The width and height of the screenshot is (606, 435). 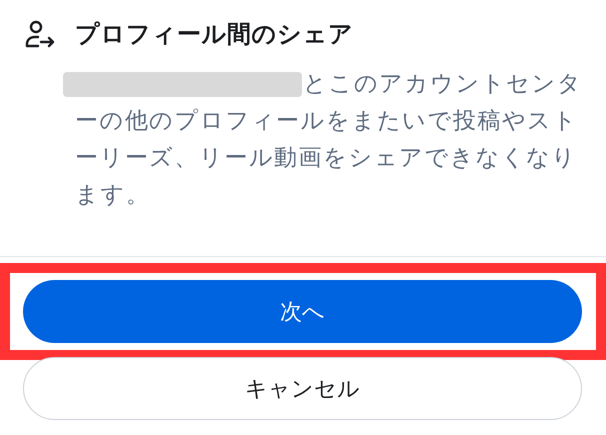 I want to click on person-share-icon, so click(x=40, y=34).